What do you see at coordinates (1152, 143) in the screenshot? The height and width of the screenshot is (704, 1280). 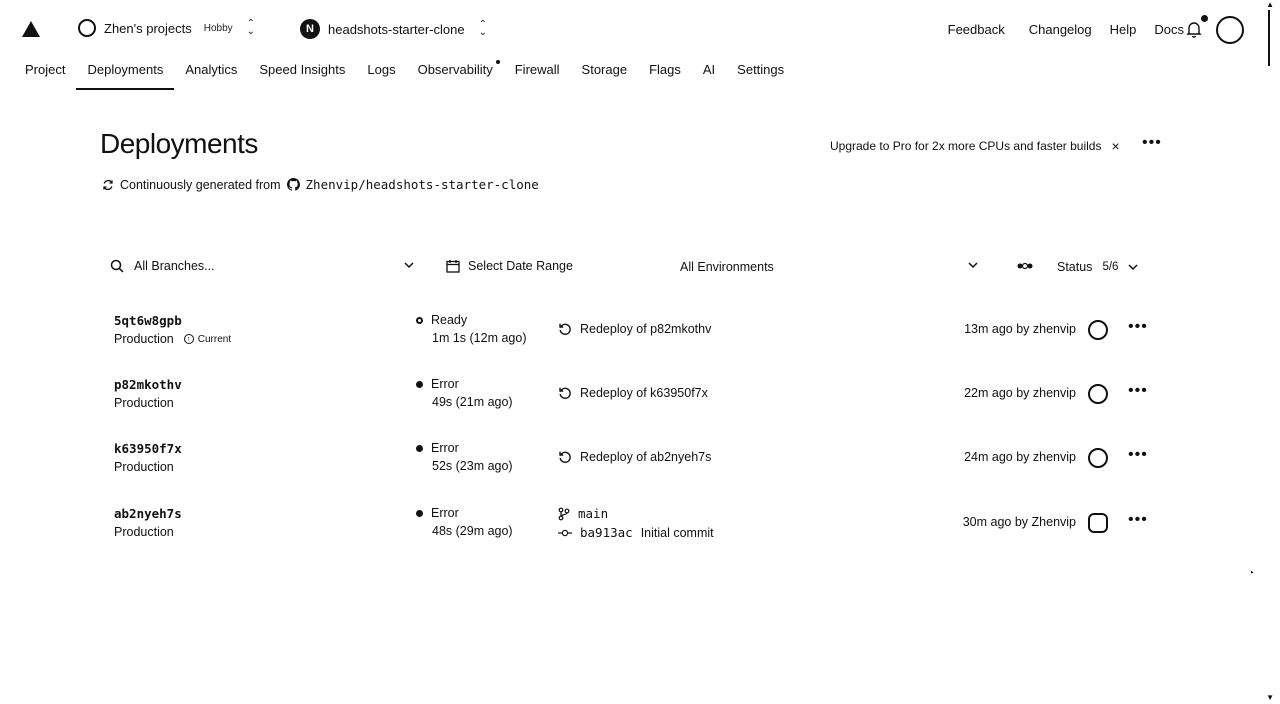 I see `page-more-menu-icon: •••` at bounding box center [1152, 143].